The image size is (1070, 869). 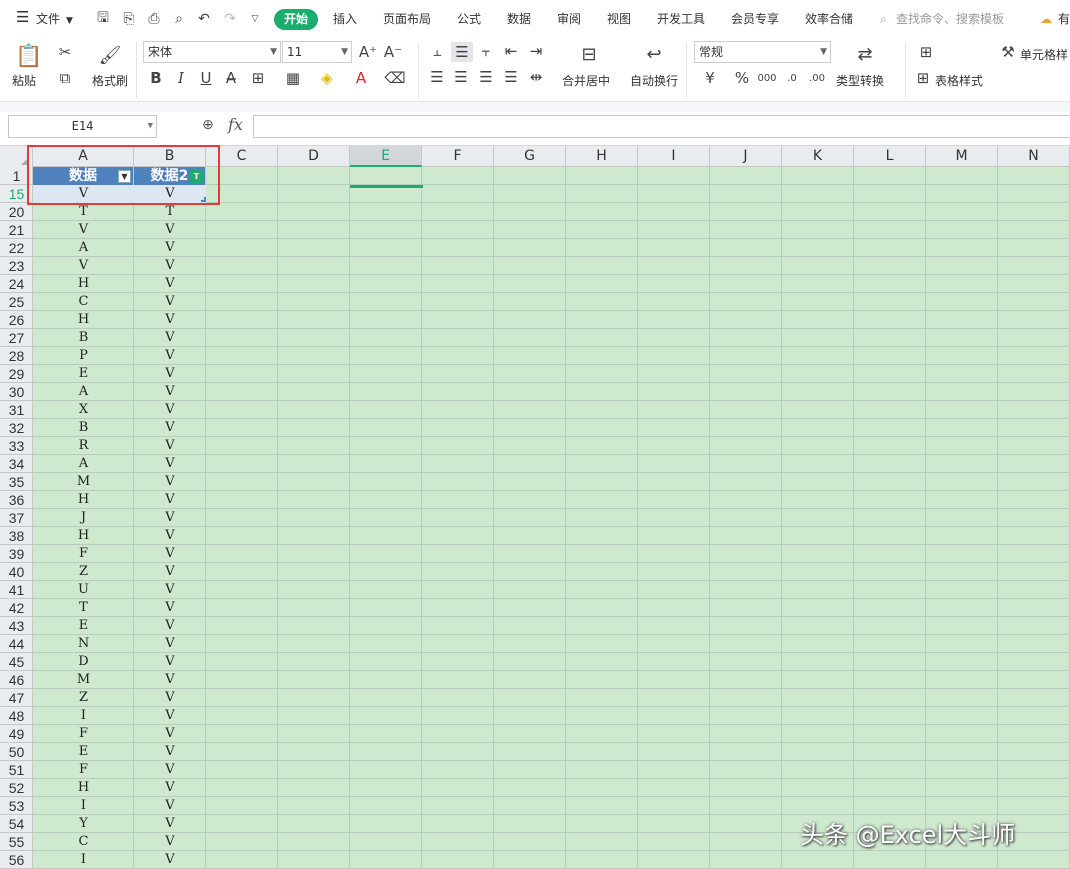 I want to click on cell-B46: V, so click(x=170, y=680).